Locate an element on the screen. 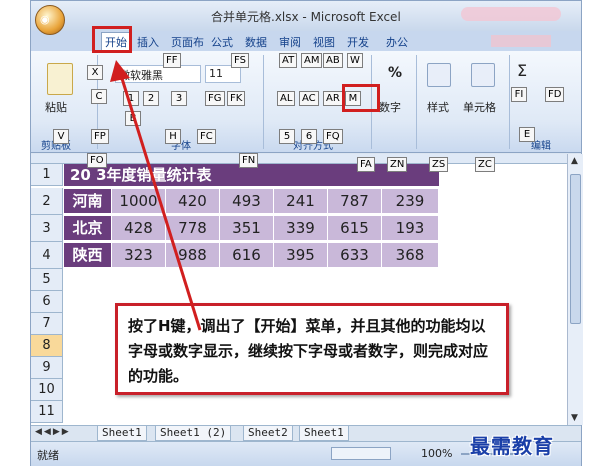 This screenshot has height=475, width=602. row-header: 11 is located at coordinates (47, 412).